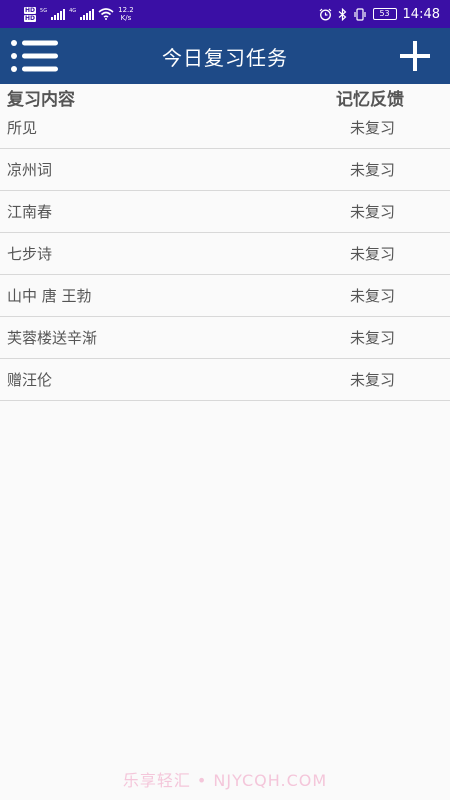 The image size is (450, 800). What do you see at coordinates (36, 56) in the screenshot?
I see `list-menu-icon` at bounding box center [36, 56].